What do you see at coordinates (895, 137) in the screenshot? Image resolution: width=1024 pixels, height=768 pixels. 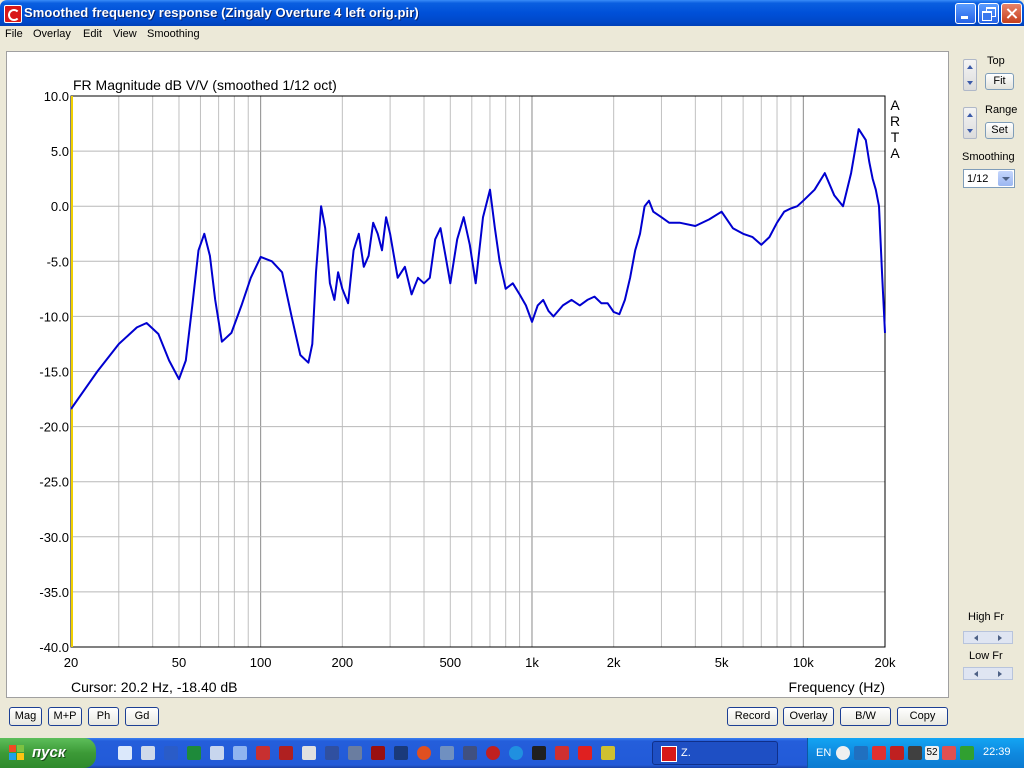 I see `watermark-letter: T` at bounding box center [895, 137].